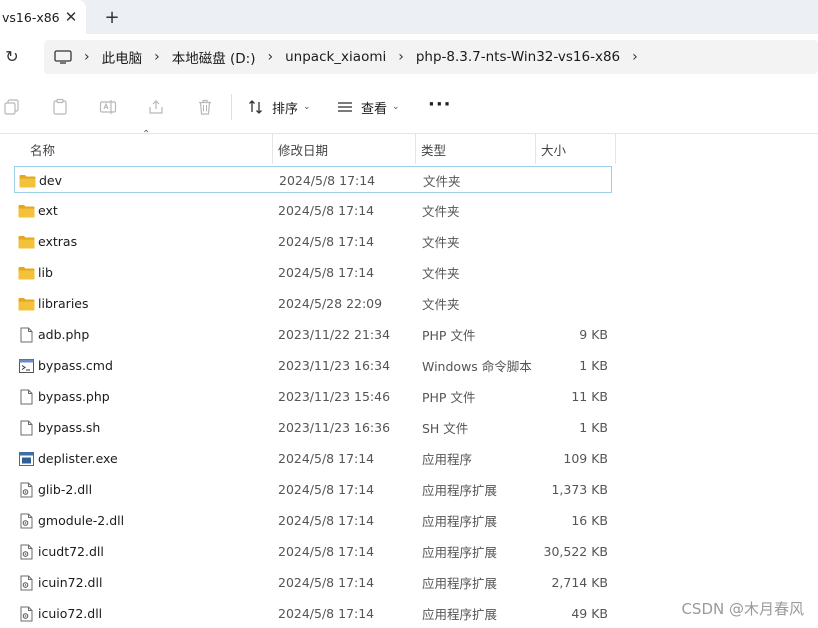  Describe the element at coordinates (579, 489) in the screenshot. I see `file-size: 1,373 KB` at that location.